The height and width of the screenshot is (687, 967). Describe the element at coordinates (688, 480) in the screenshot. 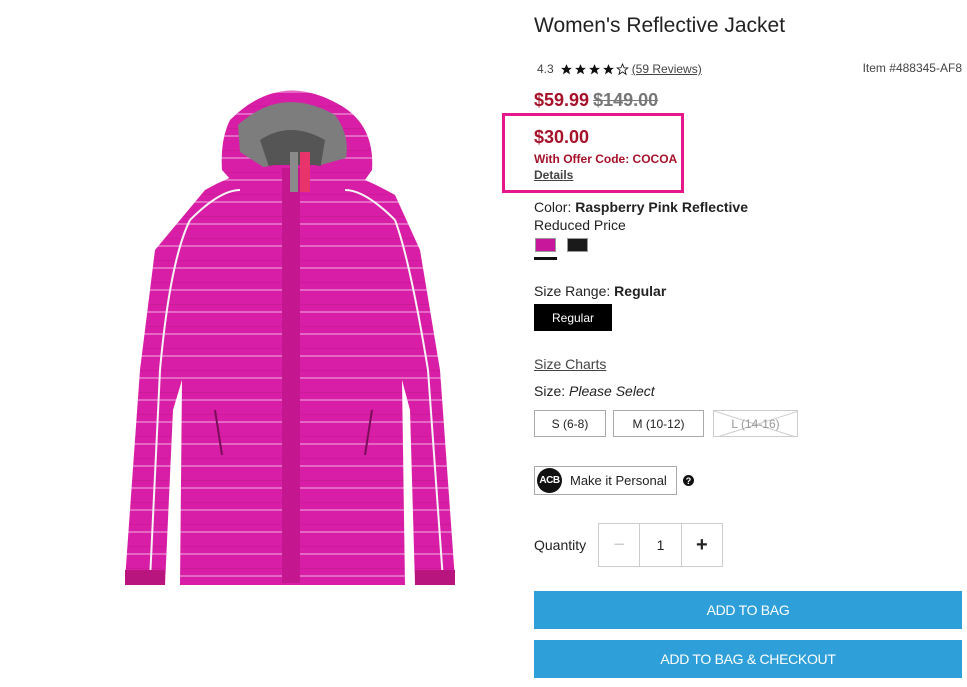

I see `help-icon: ?` at that location.